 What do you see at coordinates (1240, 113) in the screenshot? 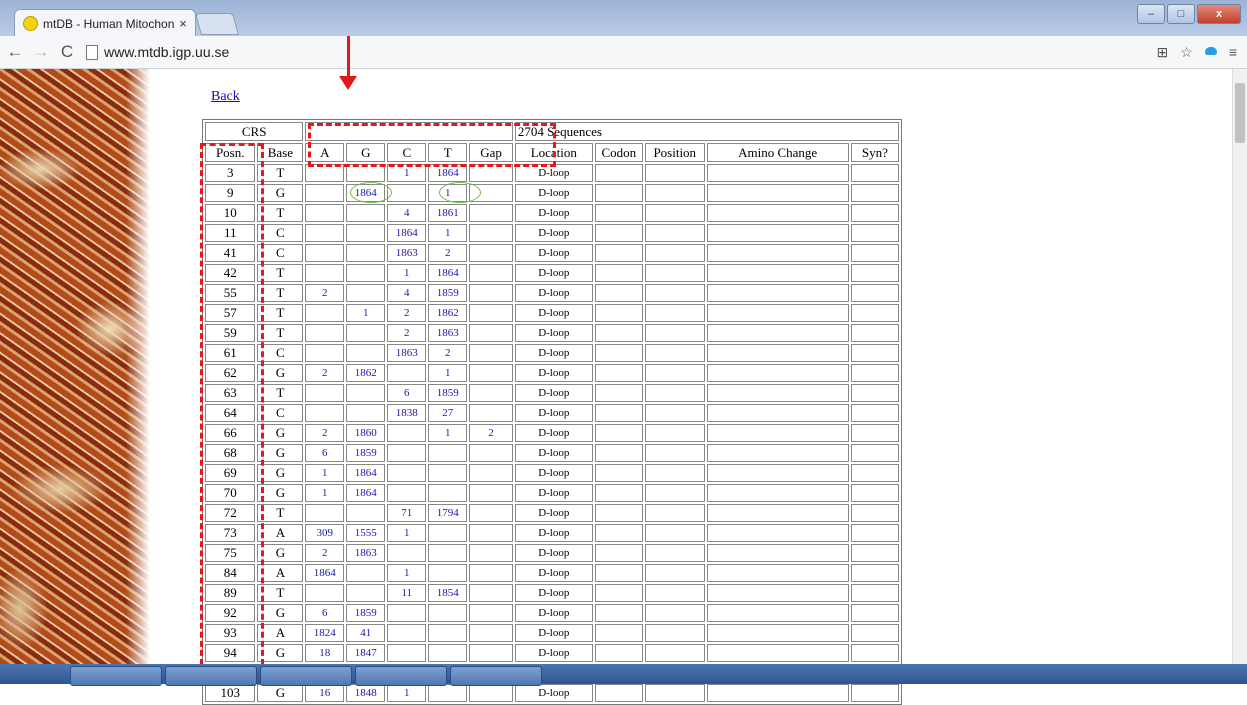
I see `scroll-thumb` at bounding box center [1240, 113].